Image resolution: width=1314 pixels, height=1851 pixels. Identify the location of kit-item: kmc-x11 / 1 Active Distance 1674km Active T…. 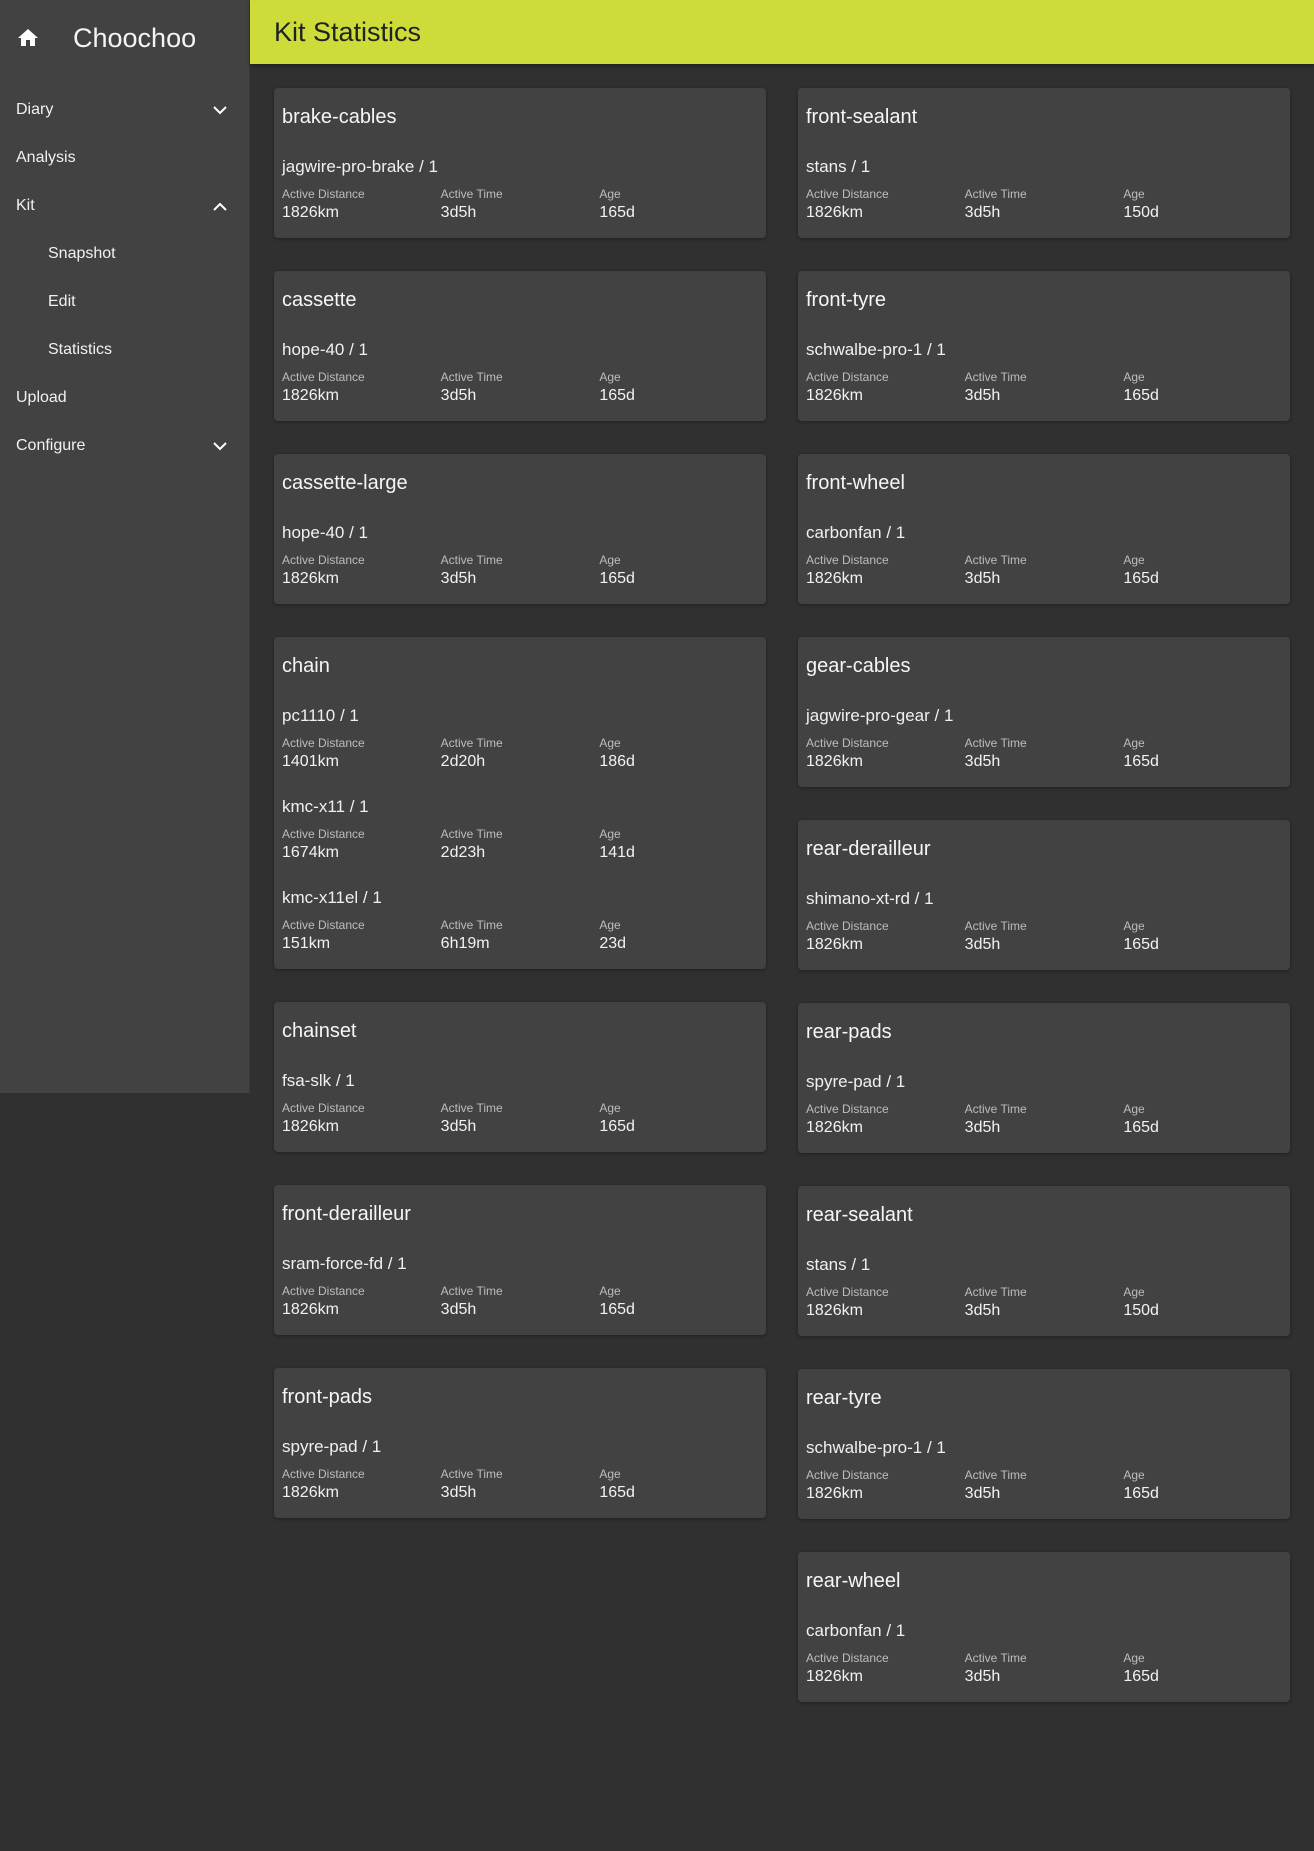
(520, 829).